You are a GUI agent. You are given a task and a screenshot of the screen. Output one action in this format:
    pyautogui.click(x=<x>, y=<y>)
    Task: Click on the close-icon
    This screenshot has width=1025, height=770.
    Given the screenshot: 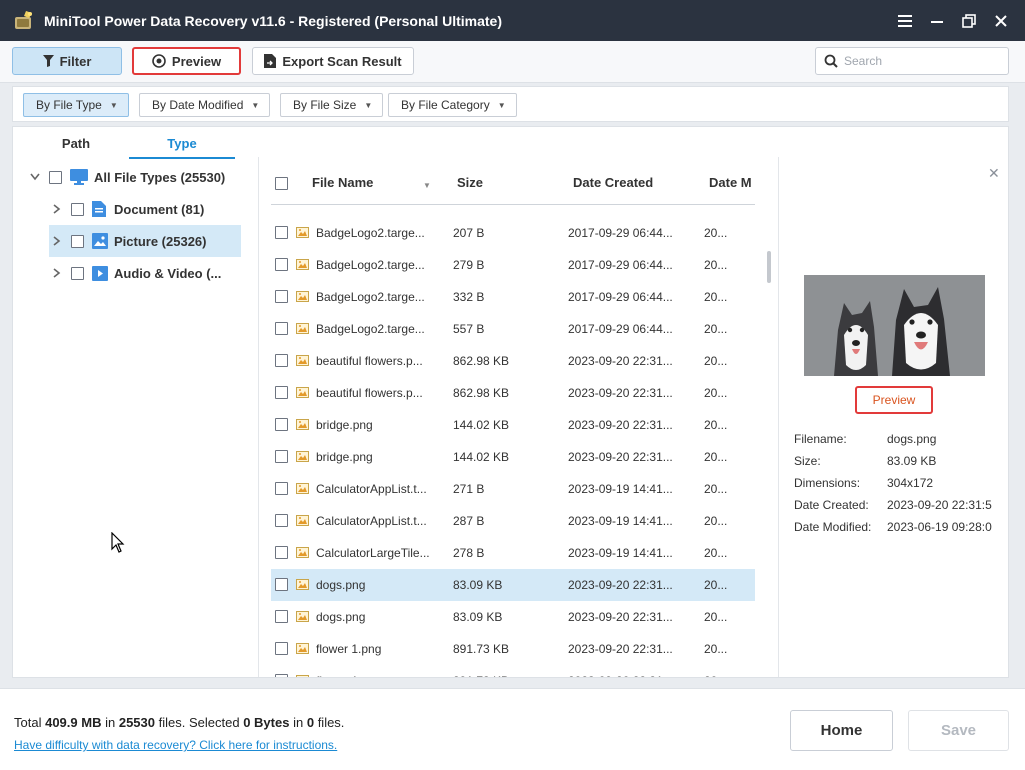 What is the action you would take?
    pyautogui.click(x=1001, y=20)
    